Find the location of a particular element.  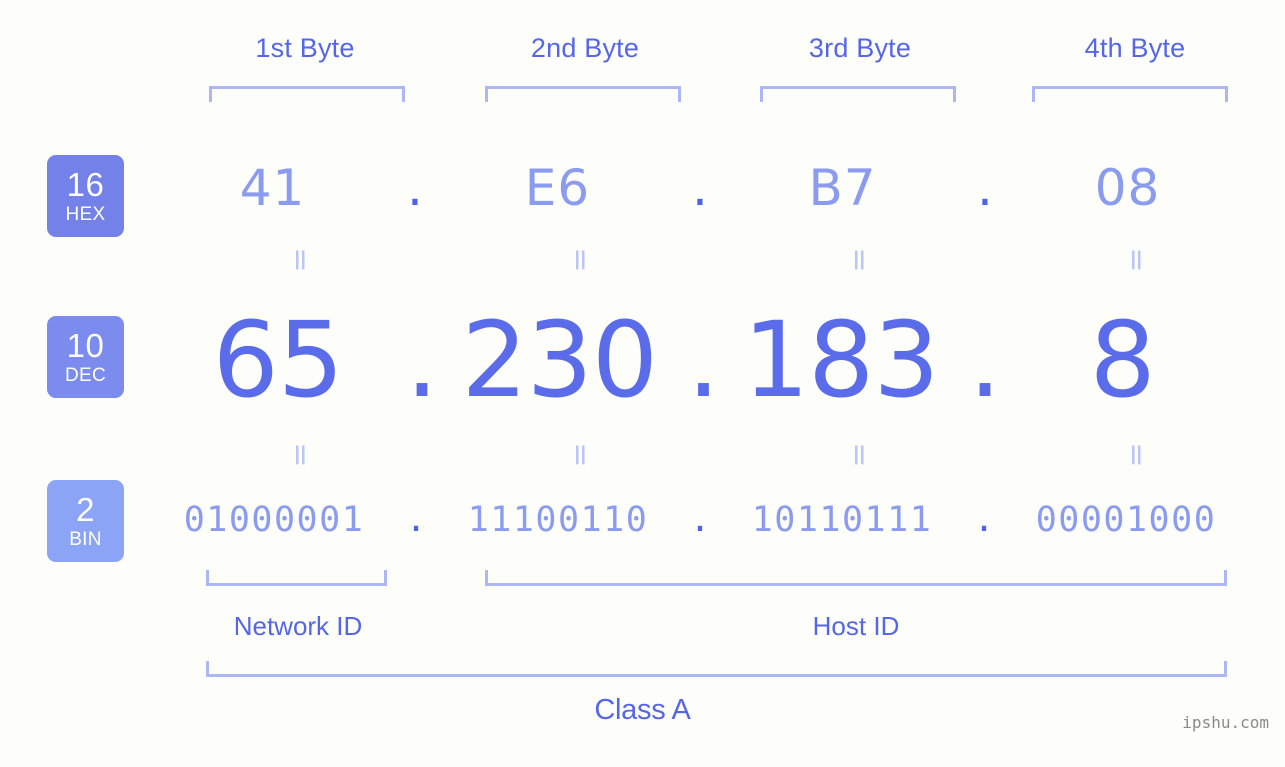

class-bracket is located at coordinates (716, 669).